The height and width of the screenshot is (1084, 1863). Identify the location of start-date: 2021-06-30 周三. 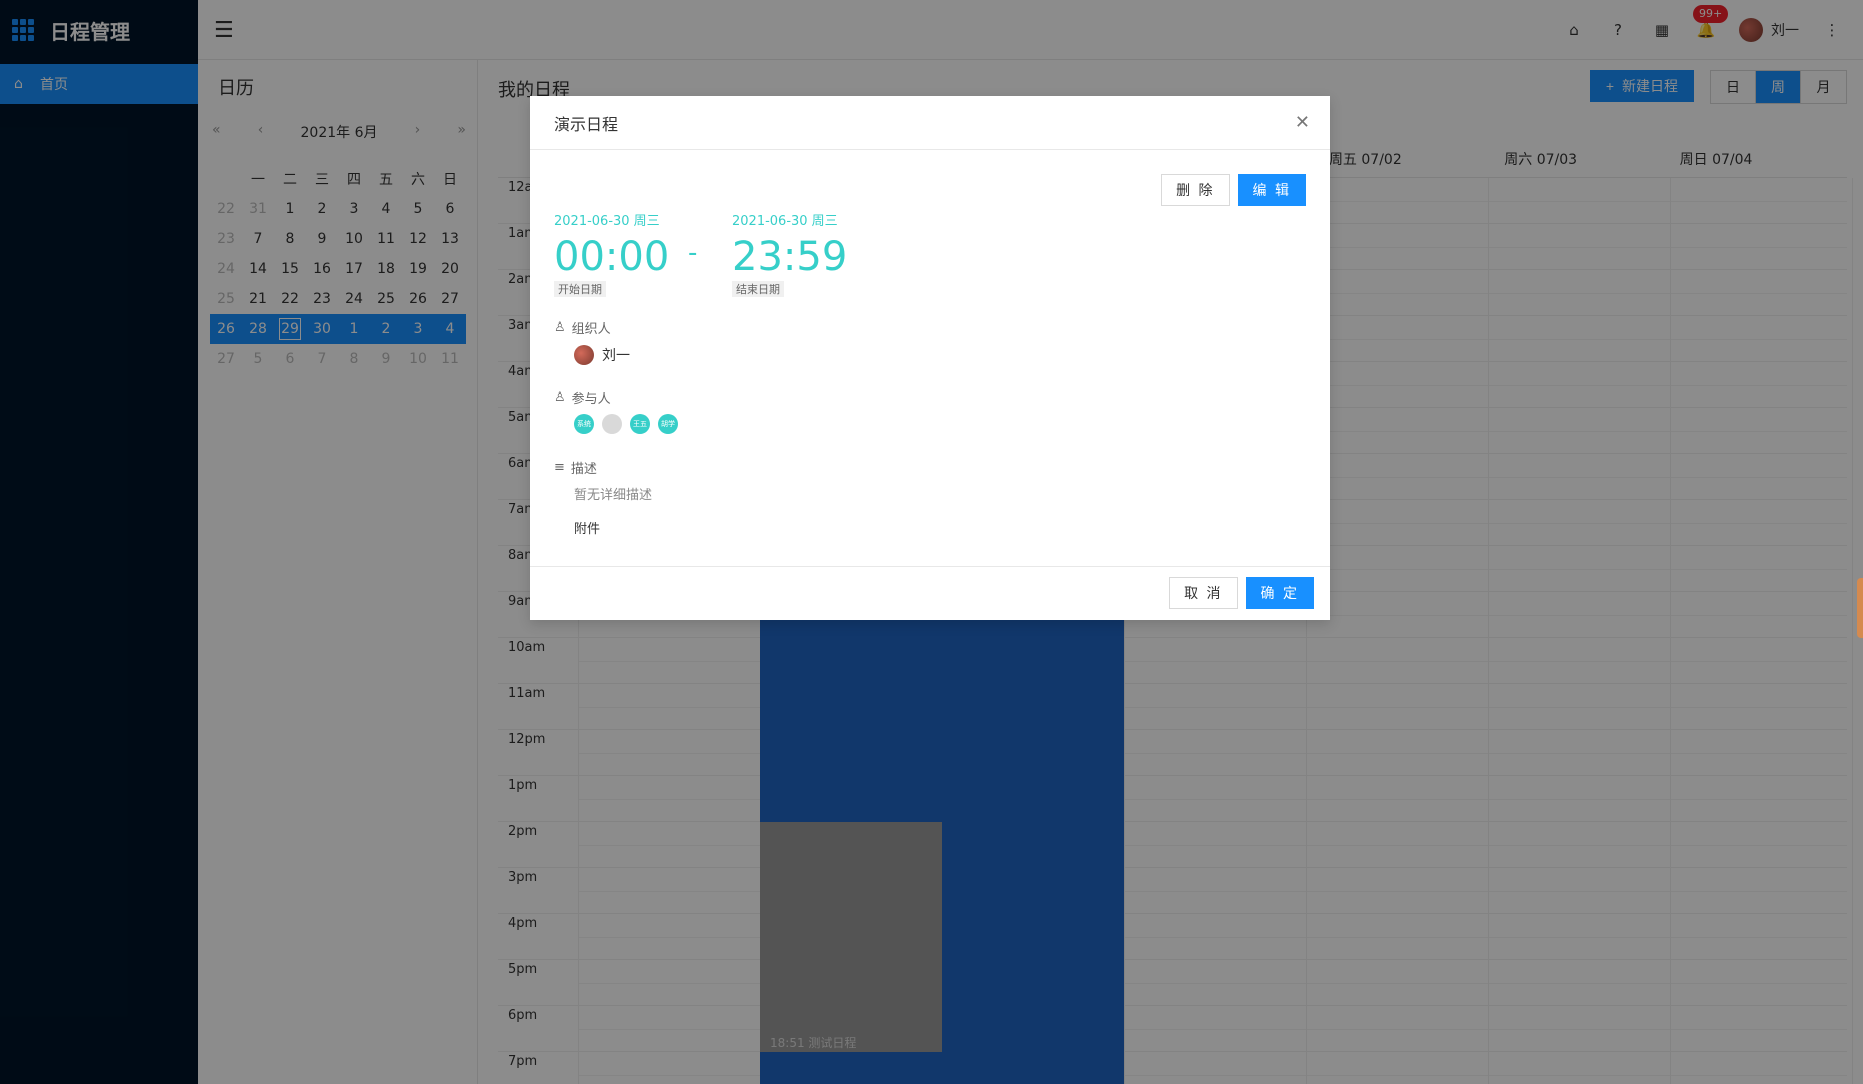
(607, 221).